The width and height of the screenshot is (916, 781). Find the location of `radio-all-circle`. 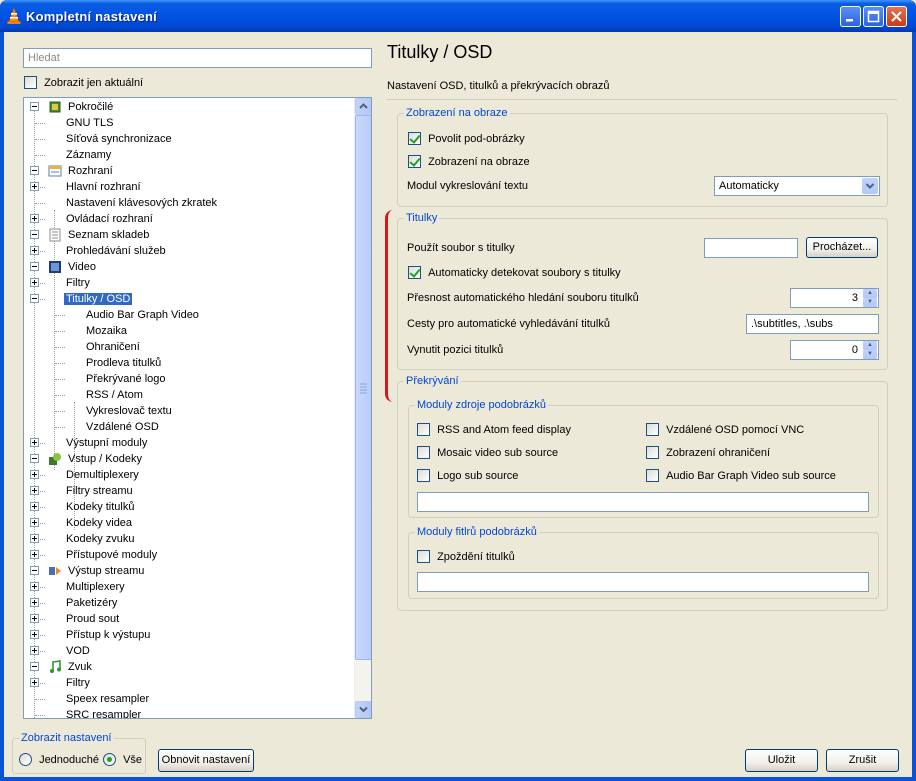

radio-all-circle is located at coordinates (109, 759).